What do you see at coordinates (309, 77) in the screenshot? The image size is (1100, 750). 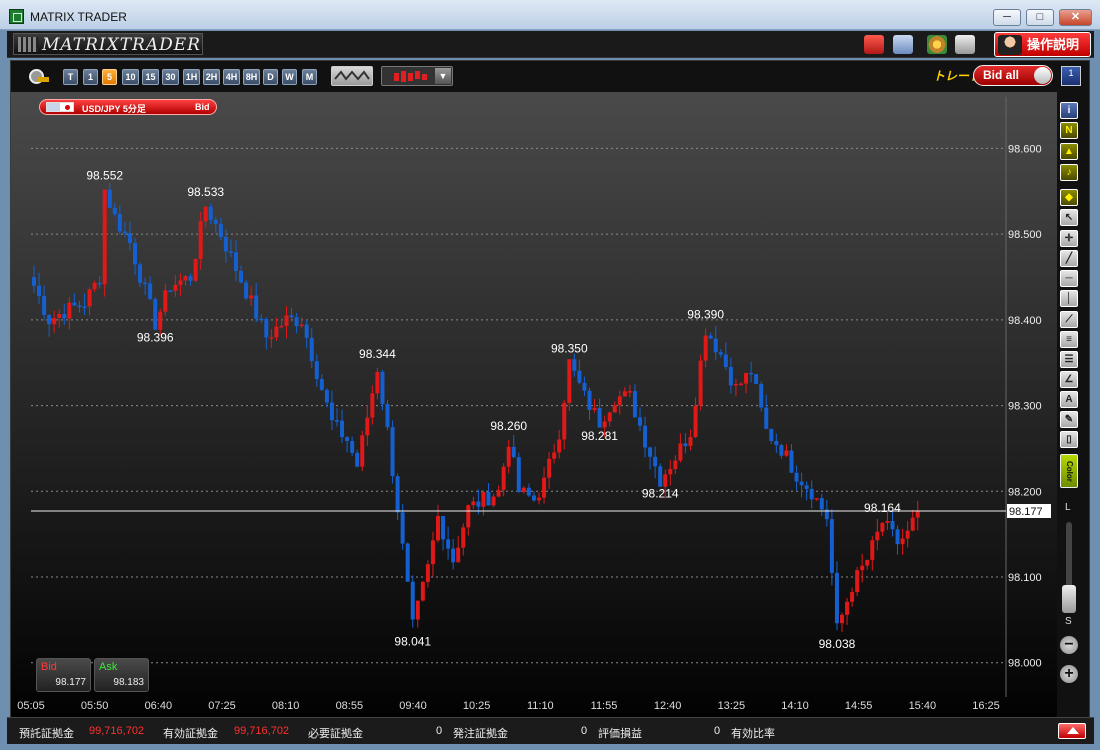 I see `timeframe-button-m: M` at bounding box center [309, 77].